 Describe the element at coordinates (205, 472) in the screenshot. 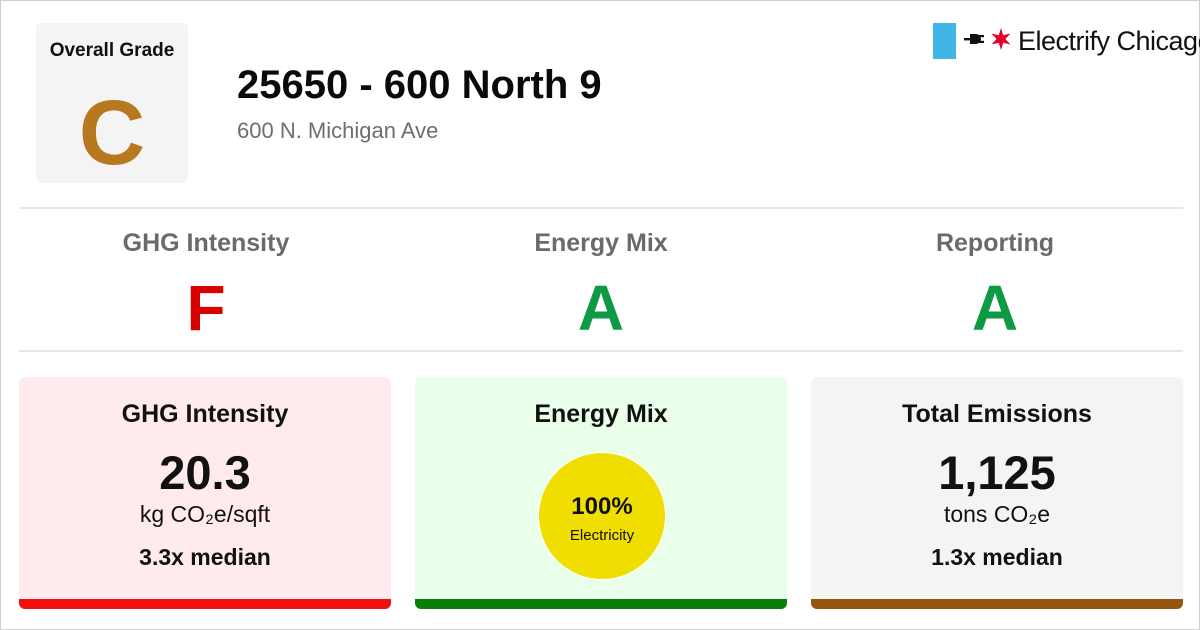

I see `ghg-intensity-value: 20.3` at that location.